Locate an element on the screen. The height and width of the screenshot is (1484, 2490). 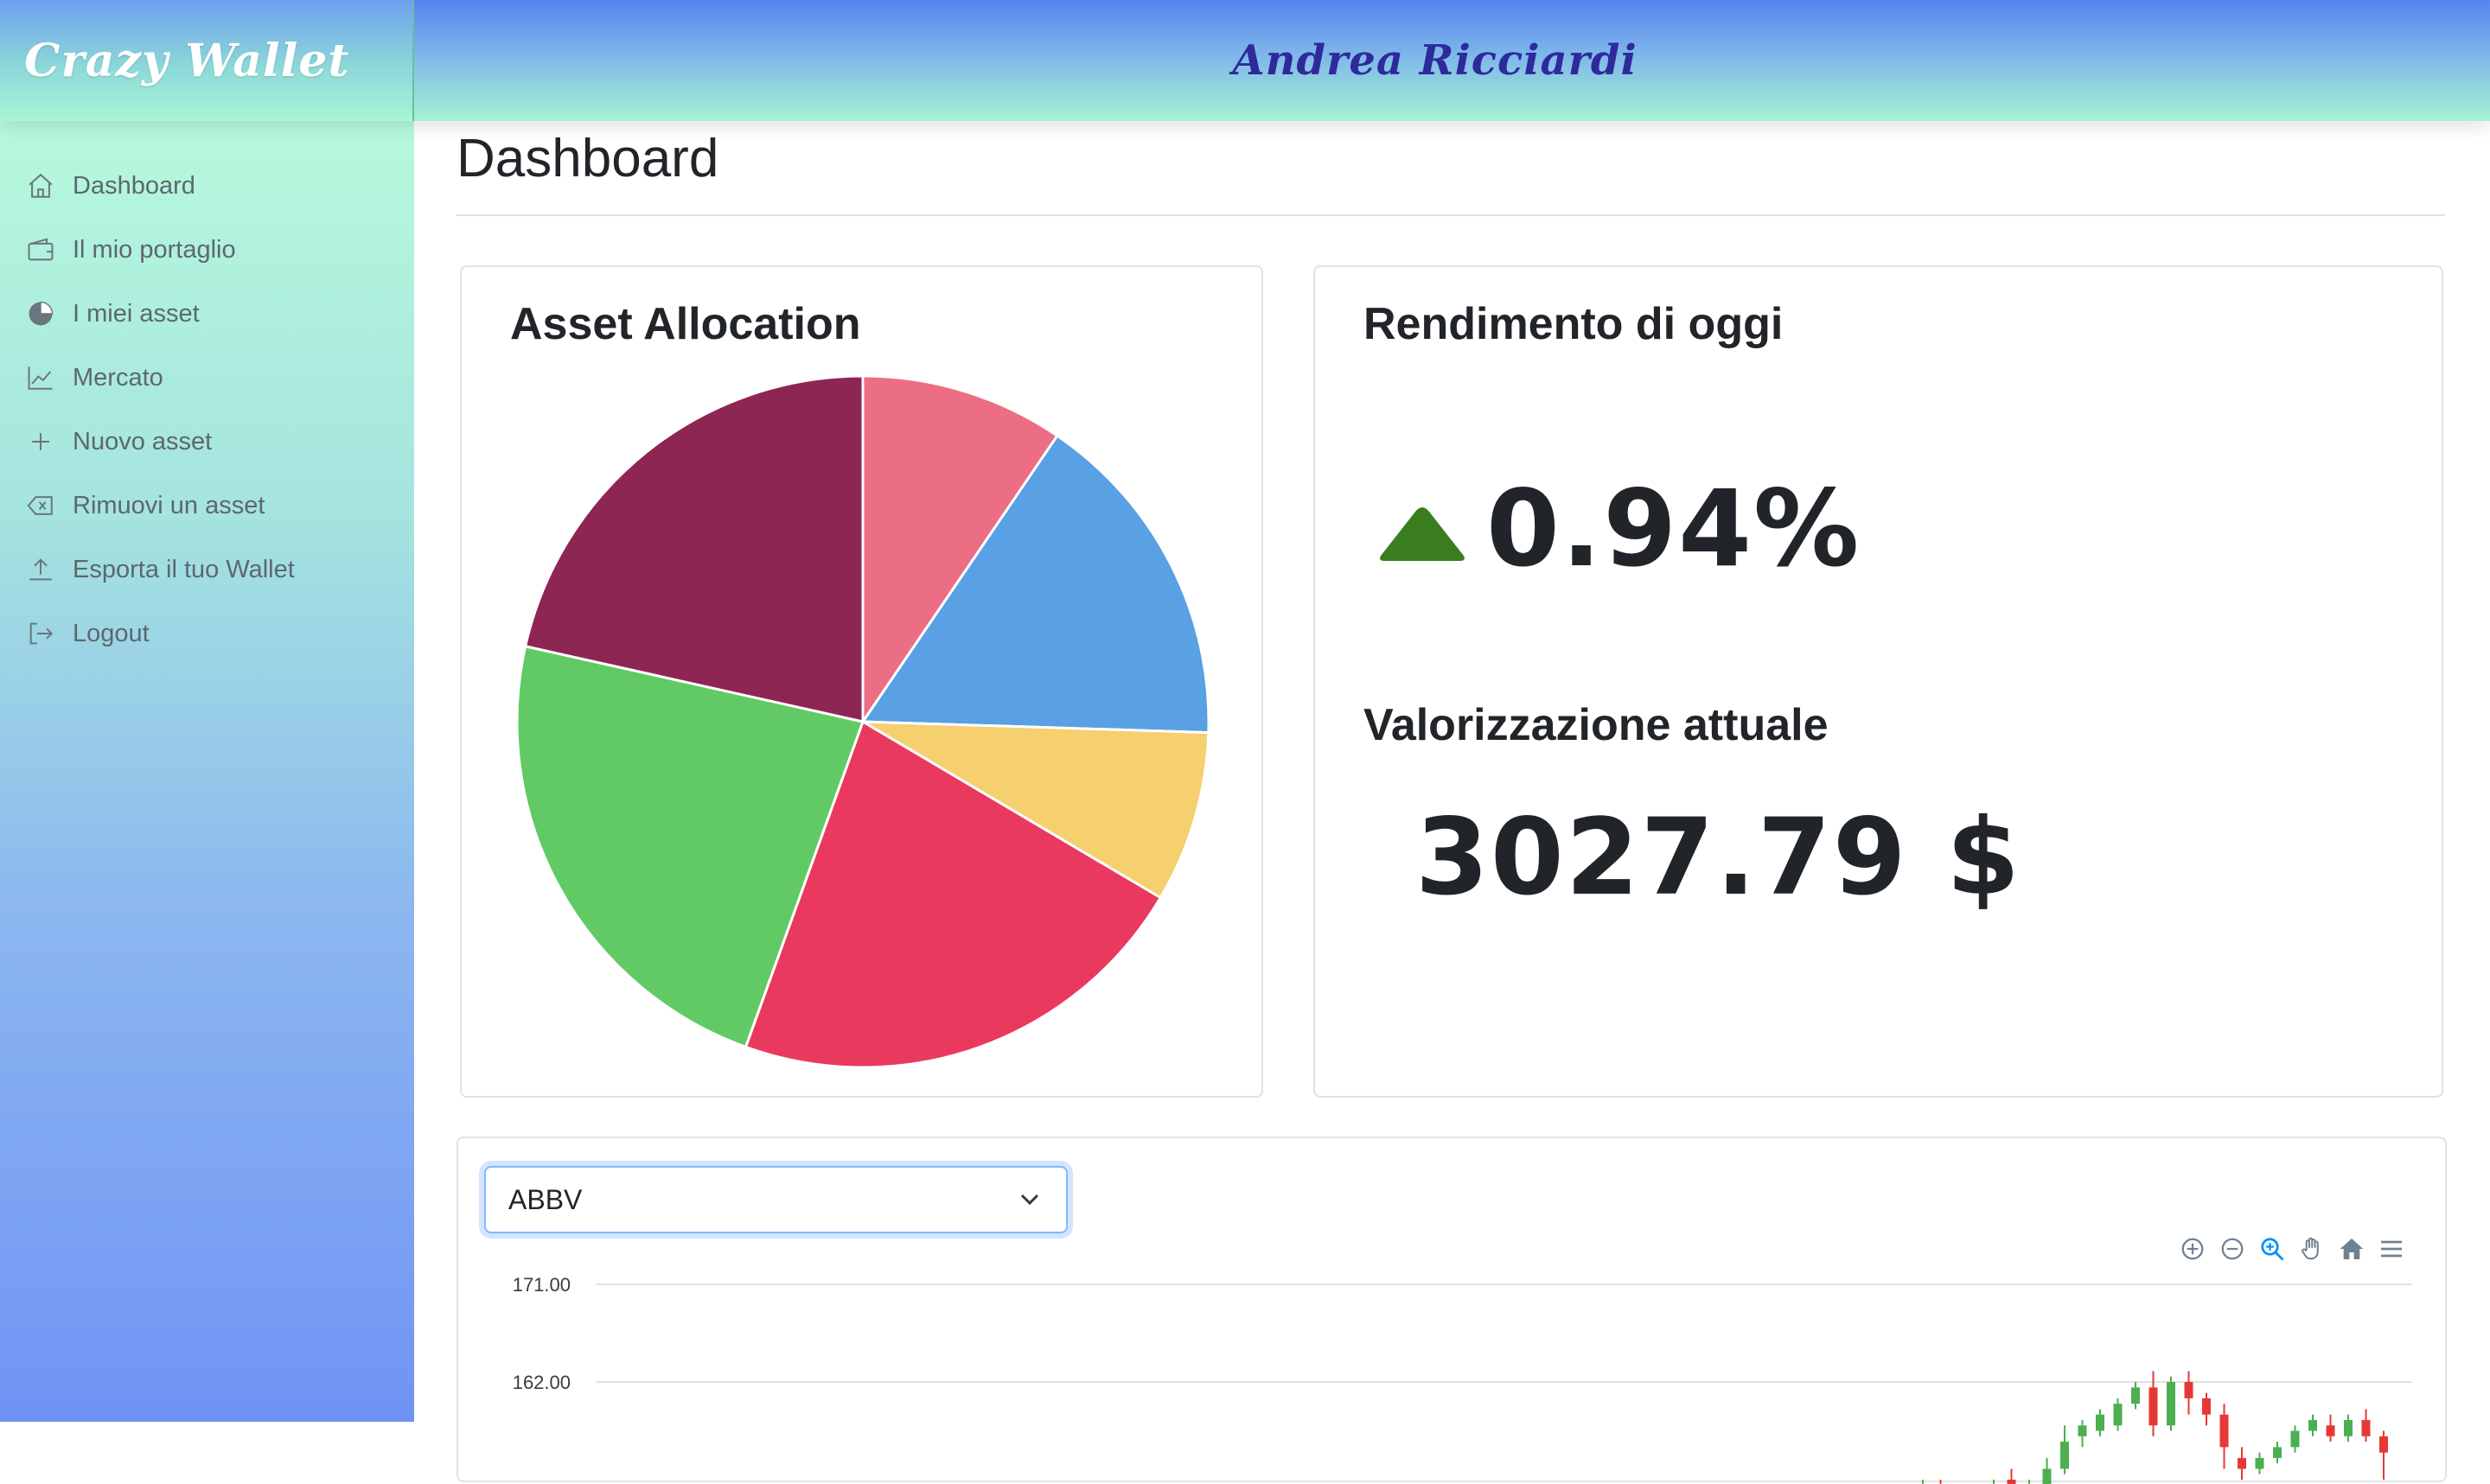
plus-icon is located at coordinates (40, 441).